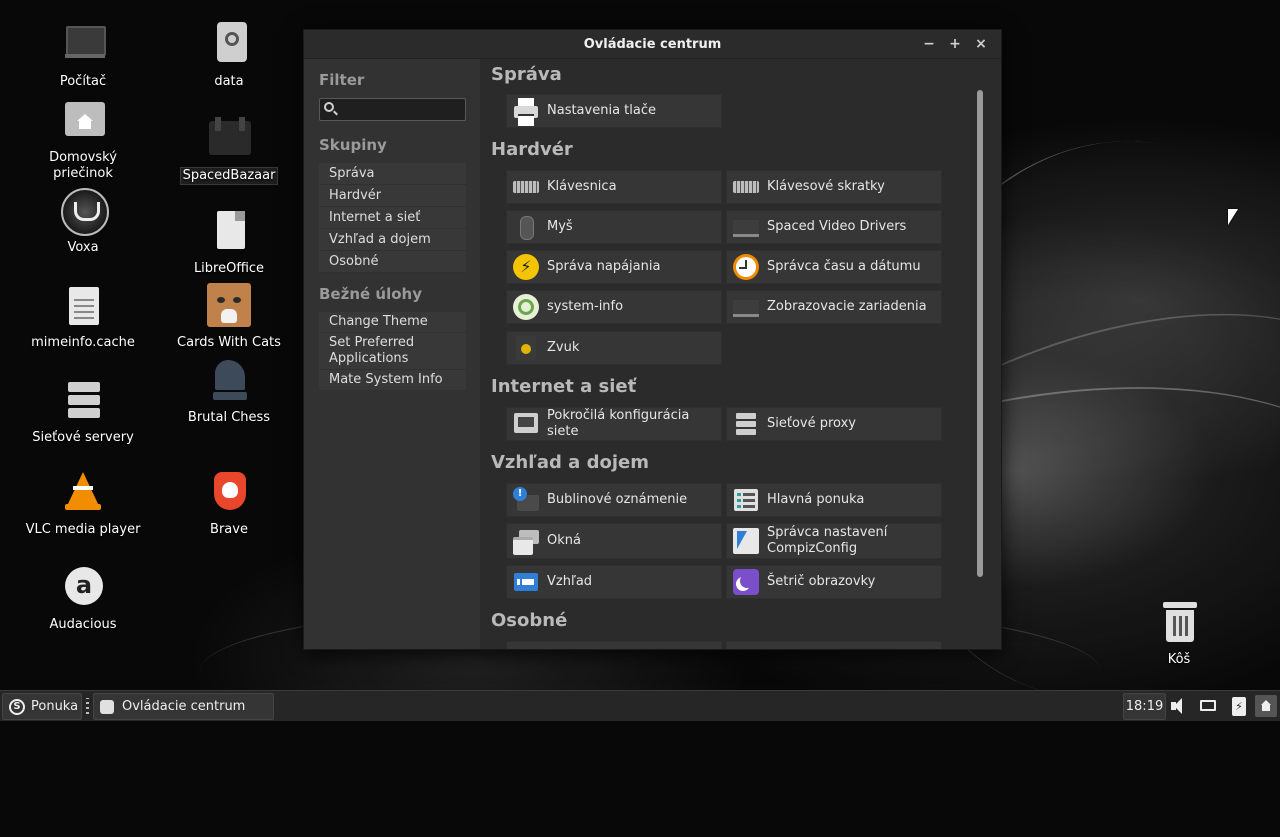  Describe the element at coordinates (746, 541) in the screenshot. I see `compiz-icon` at that location.